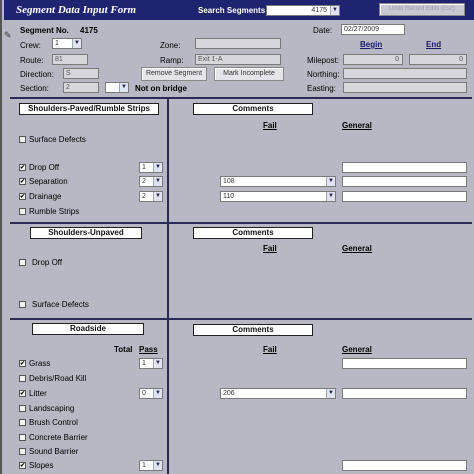  I want to click on separation-checkbox: ✔, so click(22, 181).